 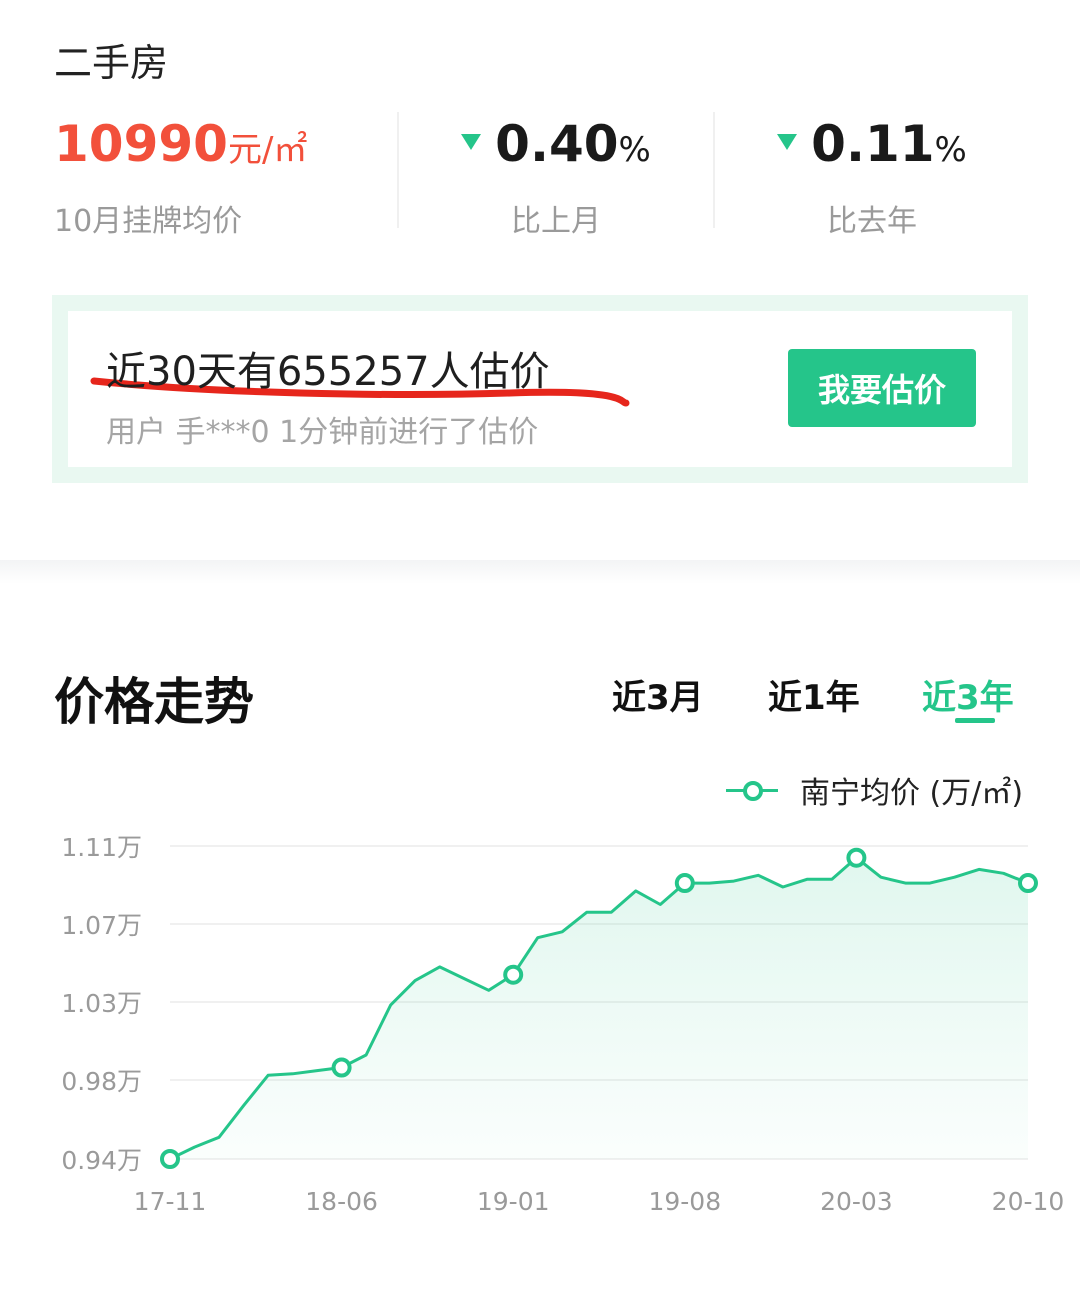 What do you see at coordinates (101, 1003) in the screenshot?
I see `y-tick-label: 1.03万` at bounding box center [101, 1003].